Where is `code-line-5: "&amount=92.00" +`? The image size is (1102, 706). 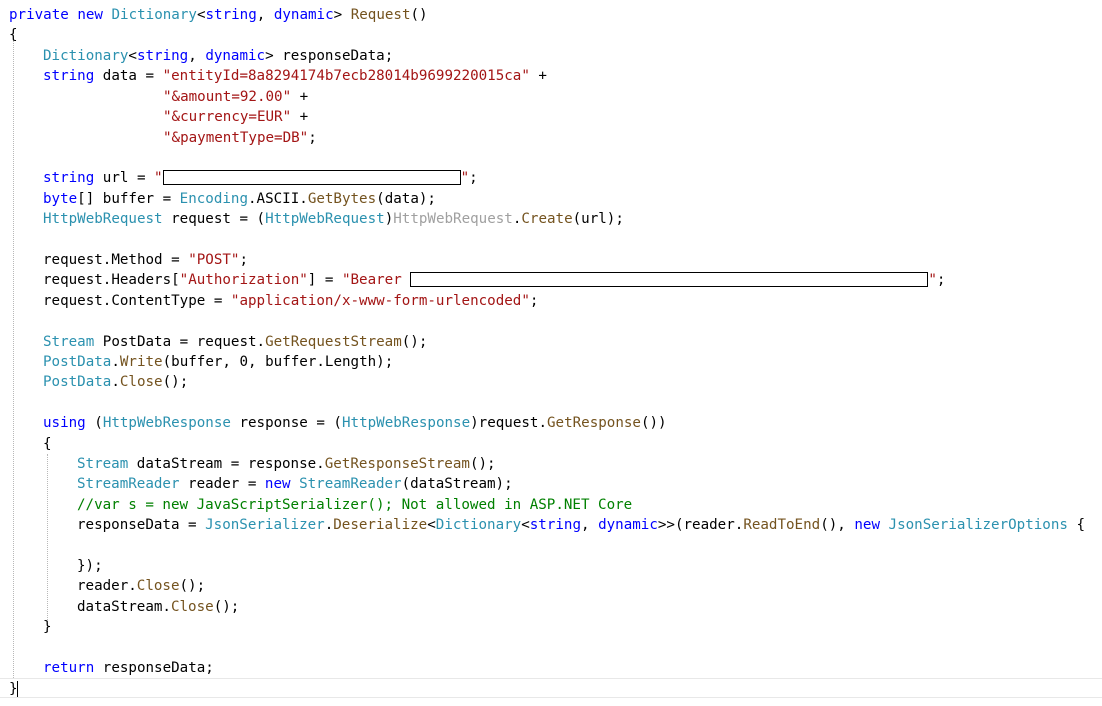 code-line-5: "&amount=92.00" + is located at coordinates (235, 97).